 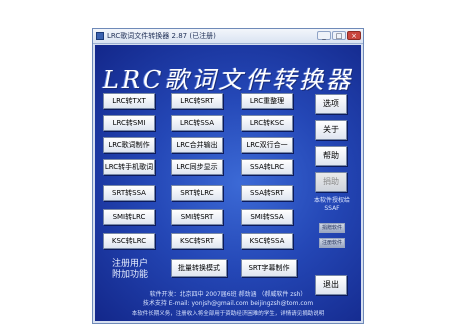 I want to click on ksc-to-srt-button: KSC转SRT, so click(x=197, y=241).